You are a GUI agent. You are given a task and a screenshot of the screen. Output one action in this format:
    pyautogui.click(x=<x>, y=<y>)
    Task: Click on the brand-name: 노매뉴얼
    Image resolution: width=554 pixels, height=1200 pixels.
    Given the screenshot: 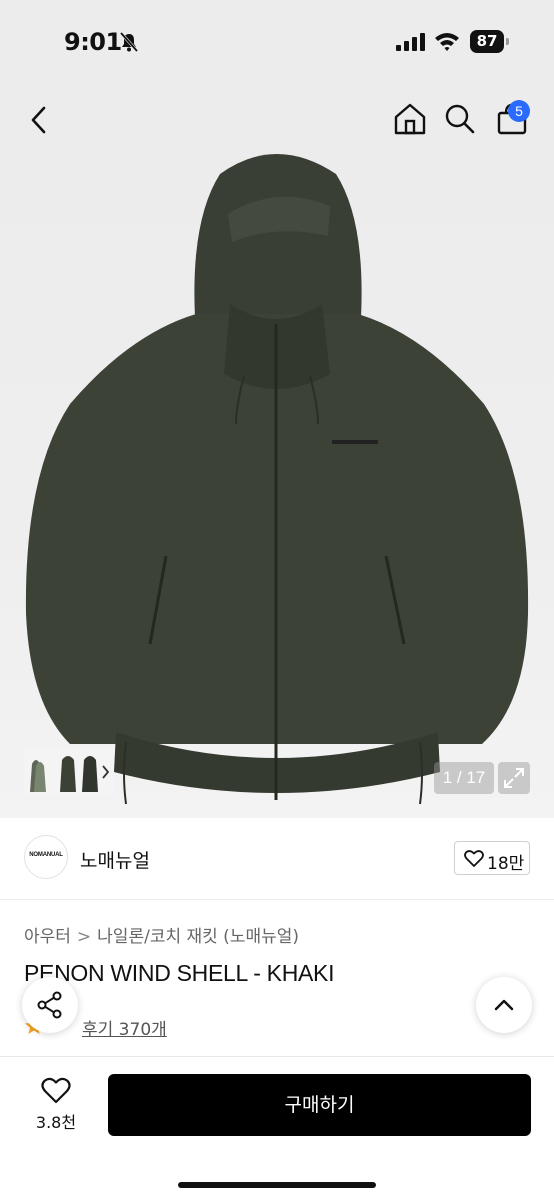 What is the action you would take?
    pyautogui.click(x=115, y=859)
    